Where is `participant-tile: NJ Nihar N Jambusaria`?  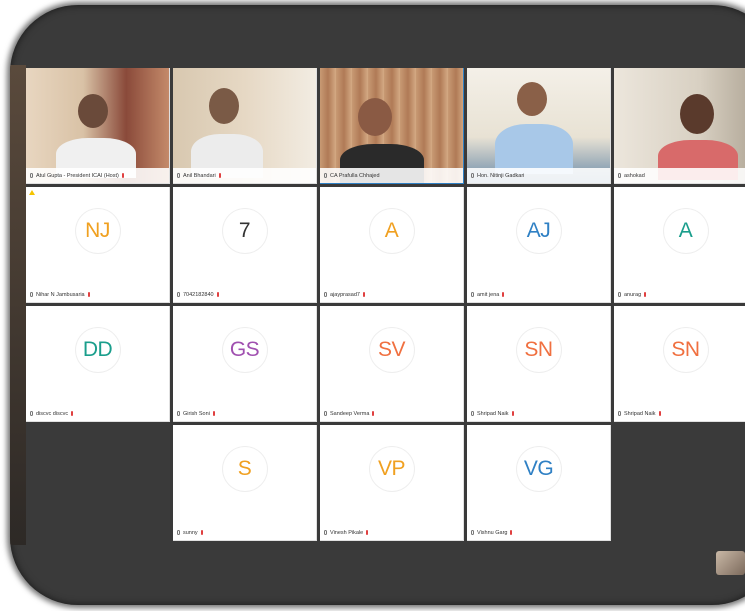 participant-tile: NJ Nihar N Jambusaria is located at coordinates (98, 245).